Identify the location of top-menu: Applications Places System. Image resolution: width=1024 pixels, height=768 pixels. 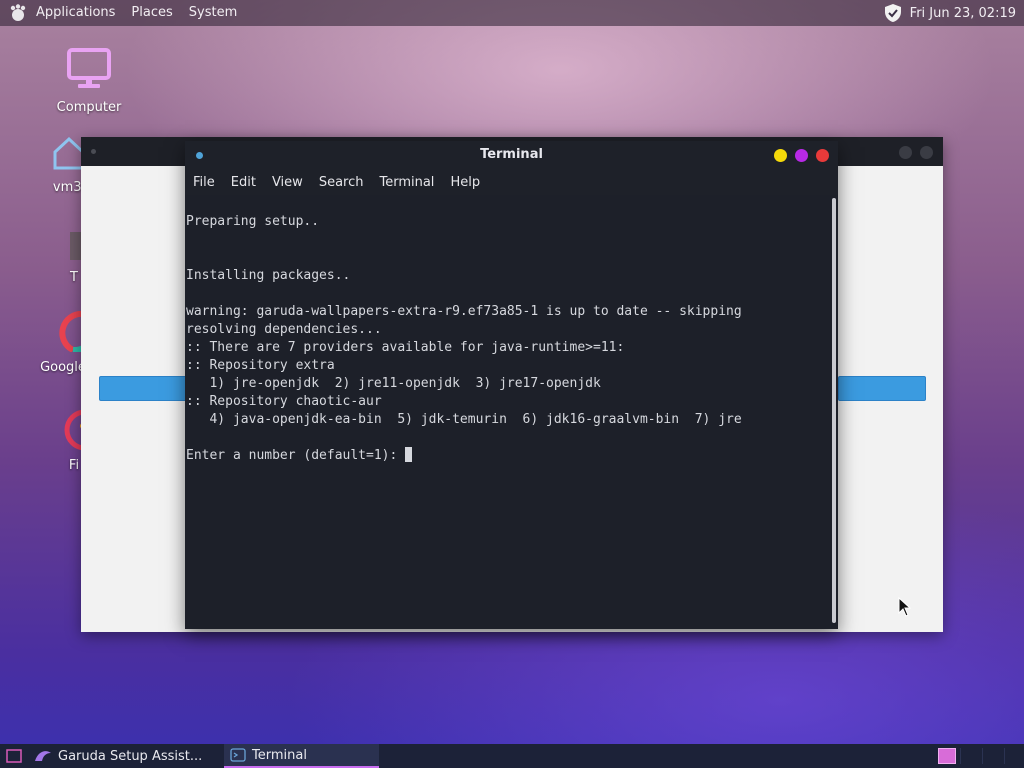
(122, 13).